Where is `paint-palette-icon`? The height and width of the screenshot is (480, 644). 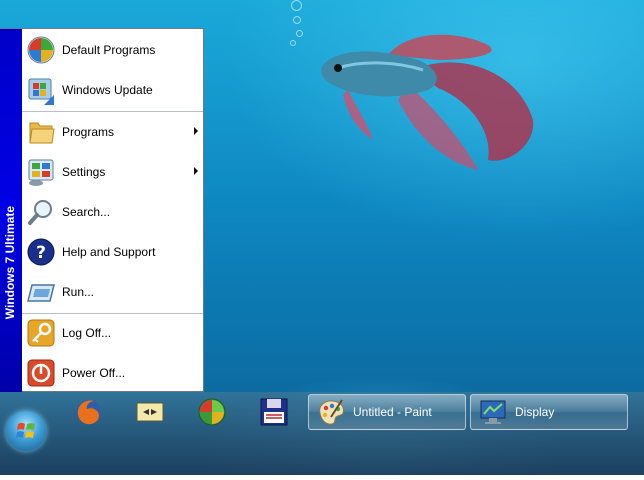 paint-palette-icon is located at coordinates (331, 412).